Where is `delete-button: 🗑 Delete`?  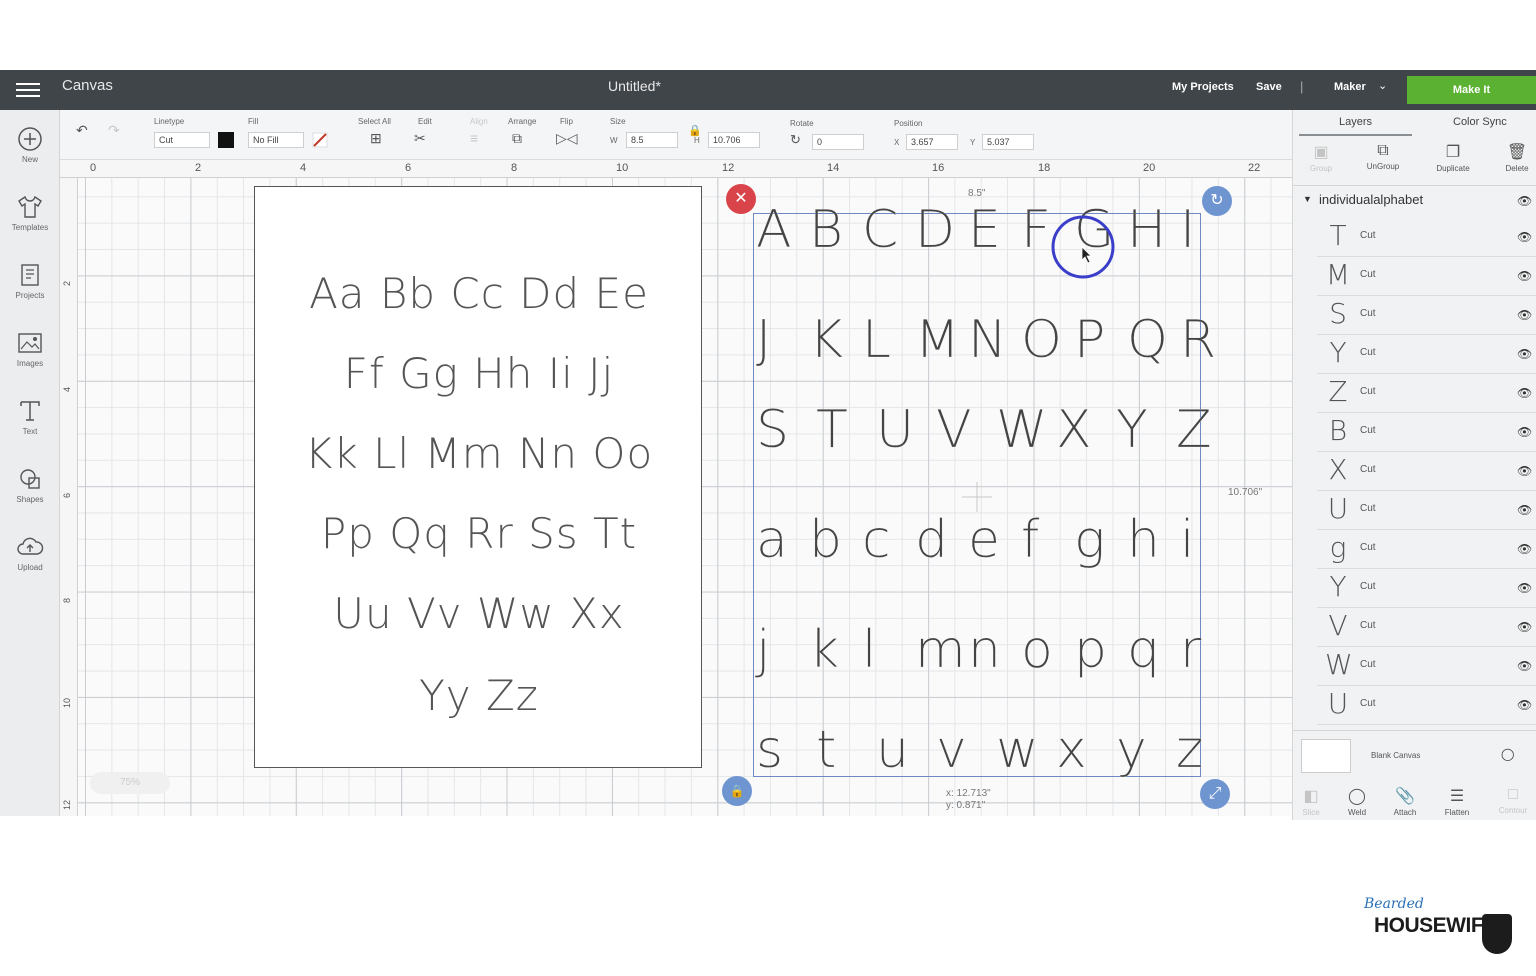 delete-button: 🗑 Delete is located at coordinates (1512, 157).